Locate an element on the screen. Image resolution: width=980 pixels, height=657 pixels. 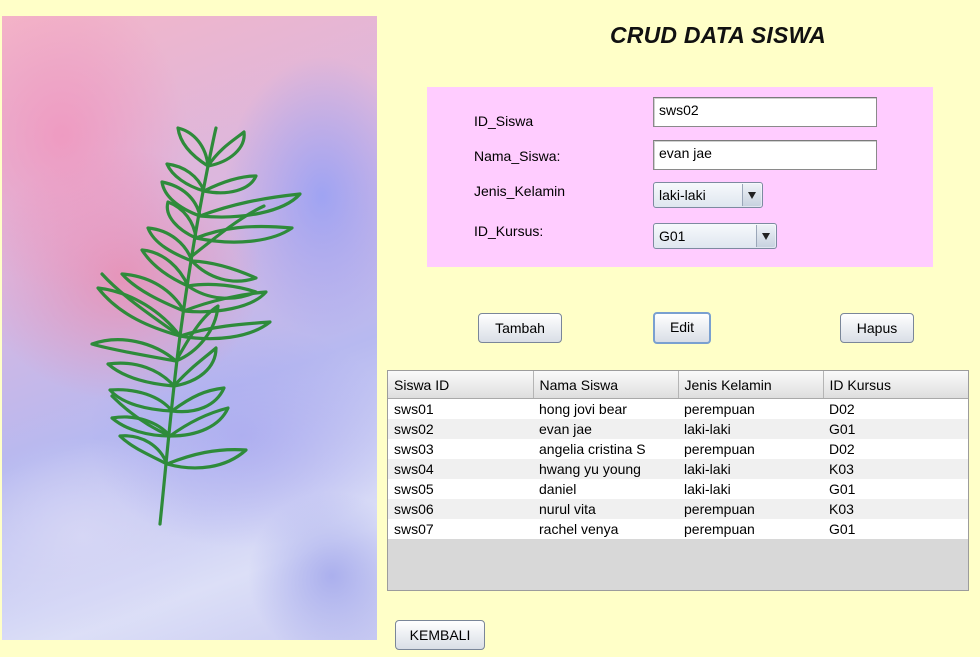
id-kursus-value: G01 is located at coordinates (672, 236).